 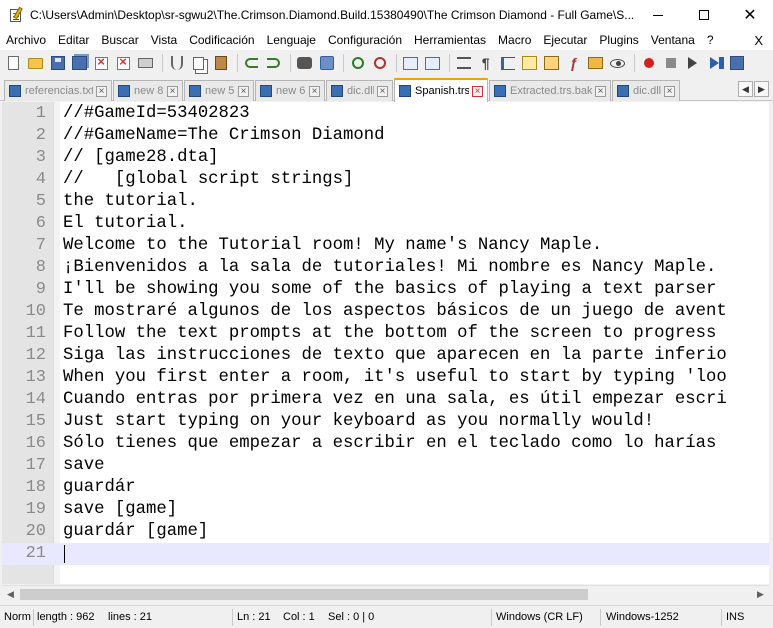 I want to click on open-file-button, so click(x=35, y=63).